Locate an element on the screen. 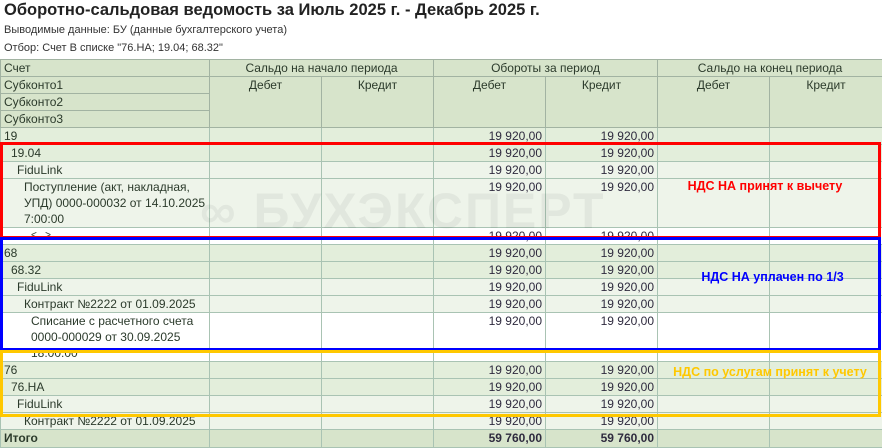 Image resolution: width=882 pixels, height=448 pixels. total-turnover-credit: 59 760,00 is located at coordinates (602, 439).